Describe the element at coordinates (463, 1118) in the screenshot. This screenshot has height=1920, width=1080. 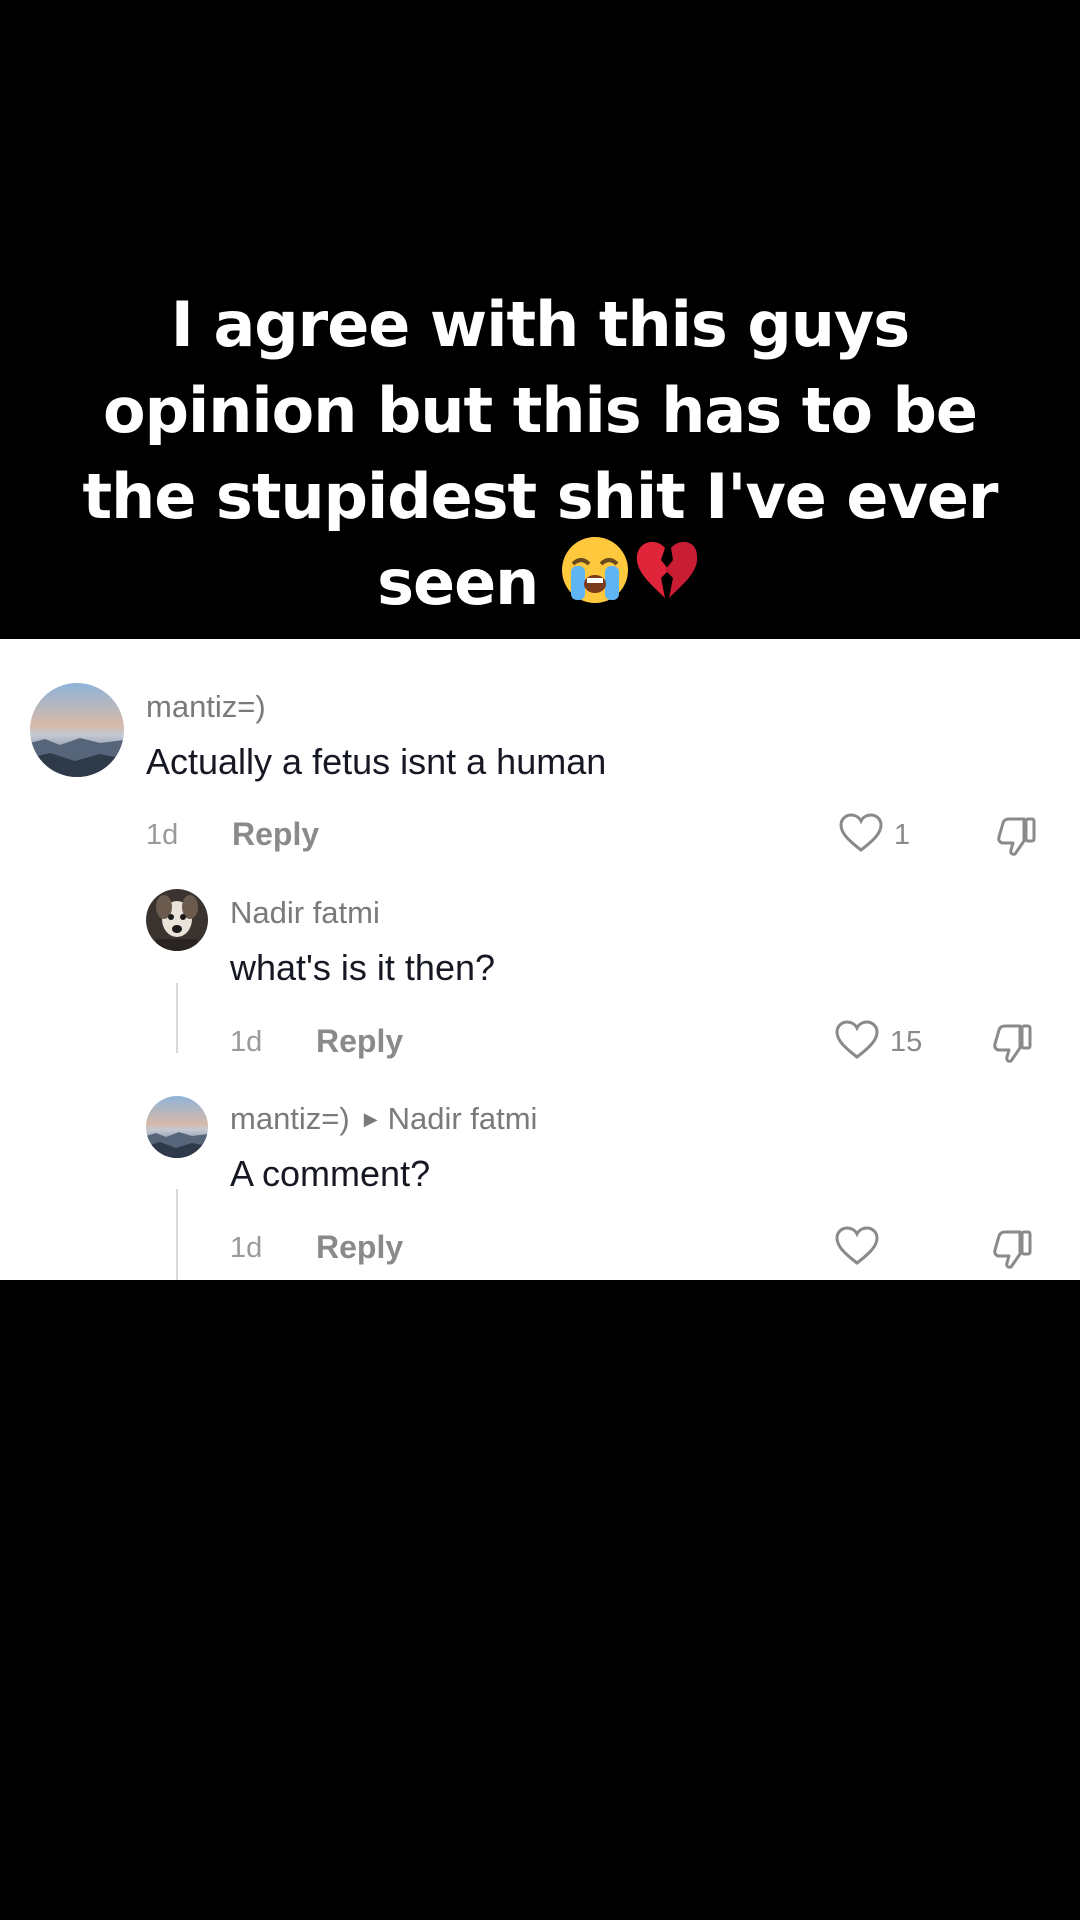
I see `reply-to-username: Nadir fatmi` at that location.